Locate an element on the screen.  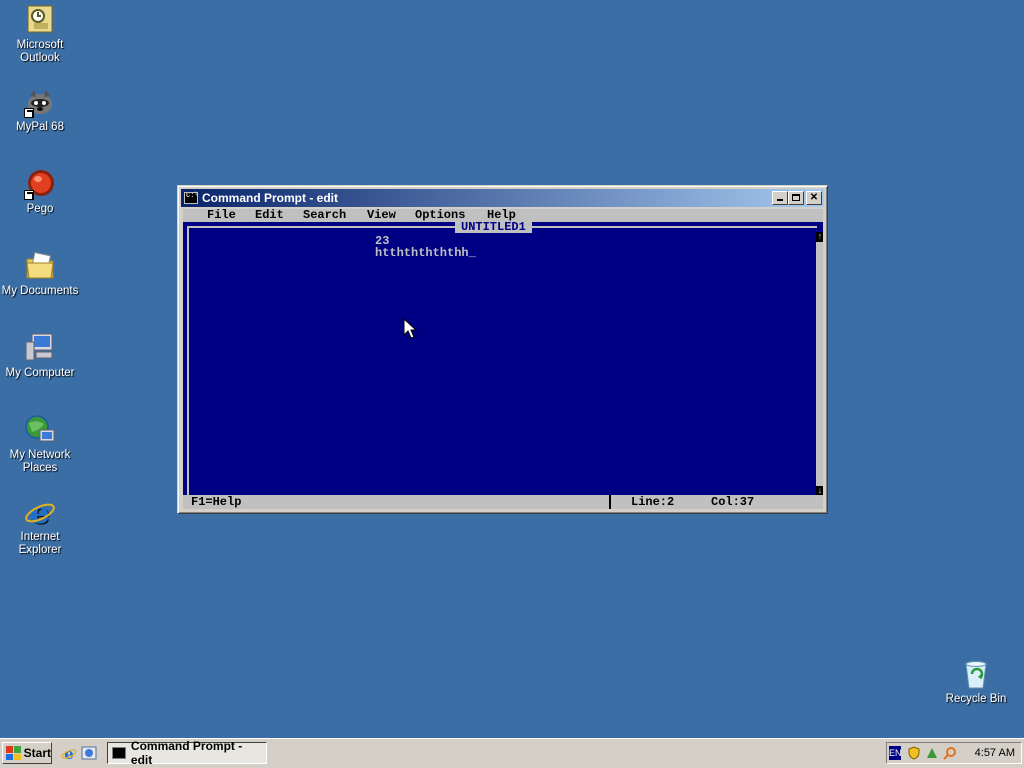
menu-file: File is located at coordinates (221, 215).